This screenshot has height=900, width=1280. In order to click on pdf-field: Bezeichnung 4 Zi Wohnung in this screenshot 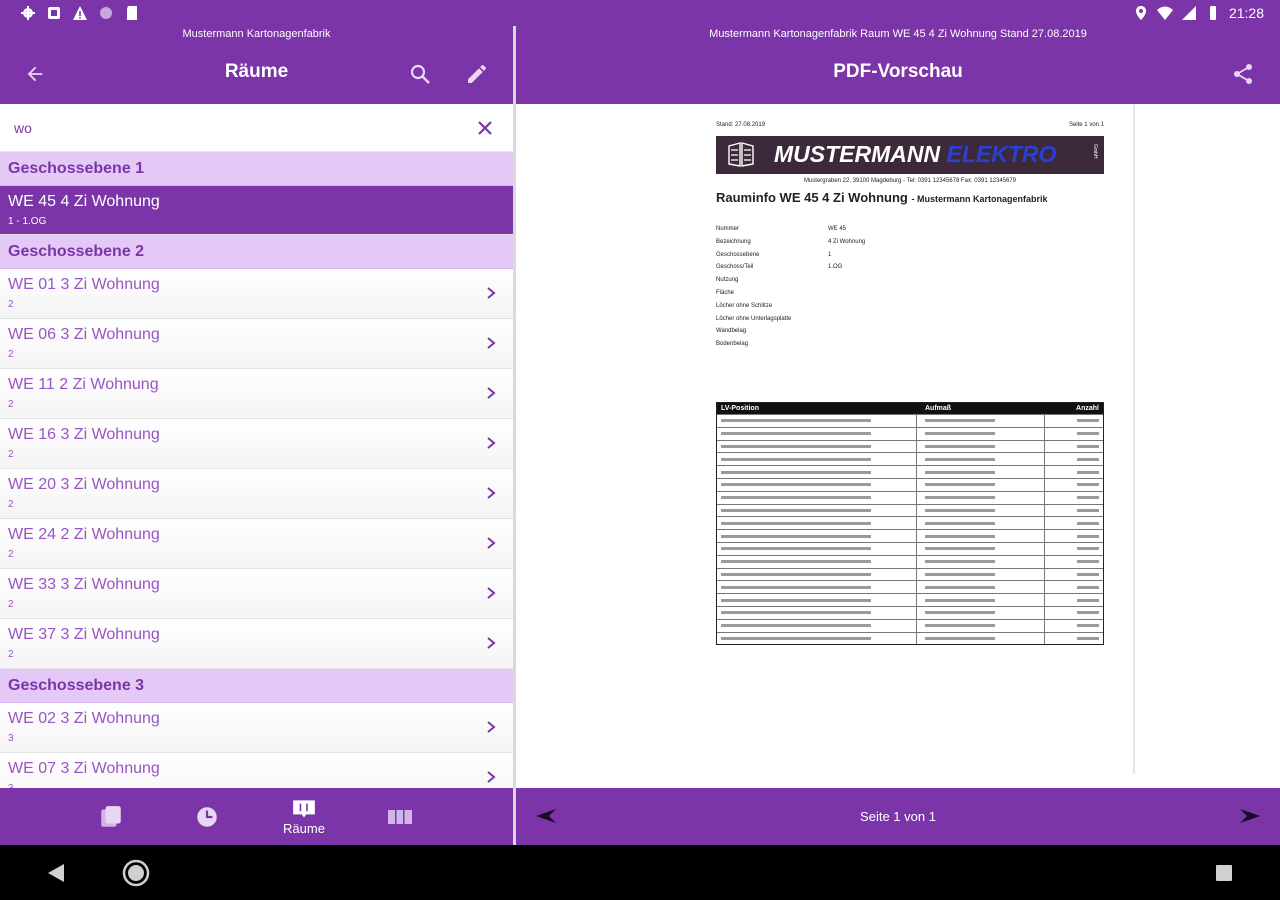, I will do `click(790, 245)`.